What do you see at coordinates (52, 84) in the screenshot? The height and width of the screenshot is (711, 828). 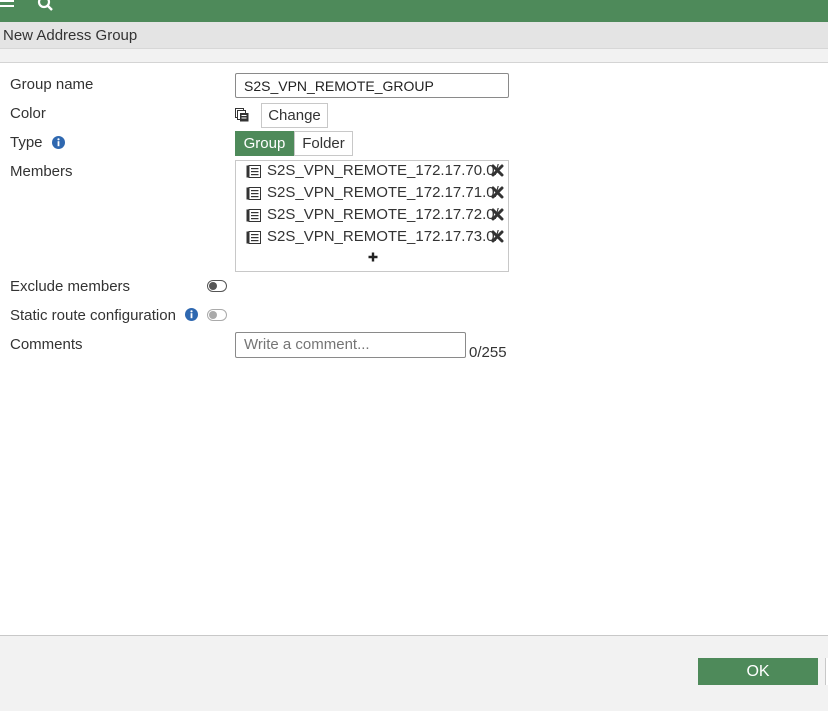 I see `group-name-label: Group name` at bounding box center [52, 84].